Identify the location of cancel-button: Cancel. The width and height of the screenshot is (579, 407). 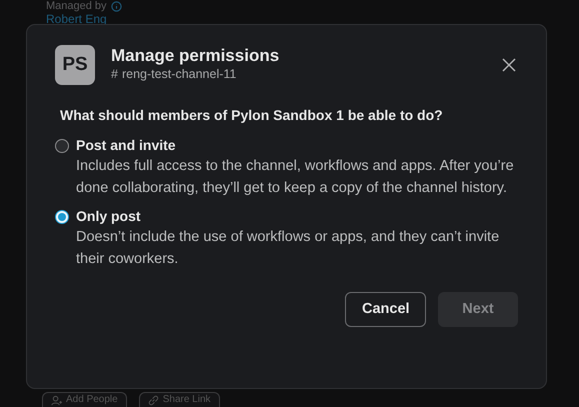
(385, 309).